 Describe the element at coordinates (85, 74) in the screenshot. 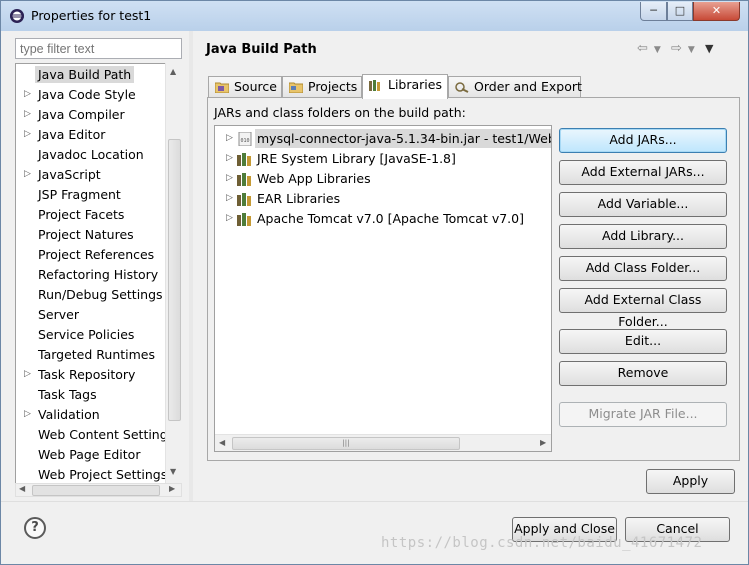

I see `tree-item-label: Java Build Path` at that location.